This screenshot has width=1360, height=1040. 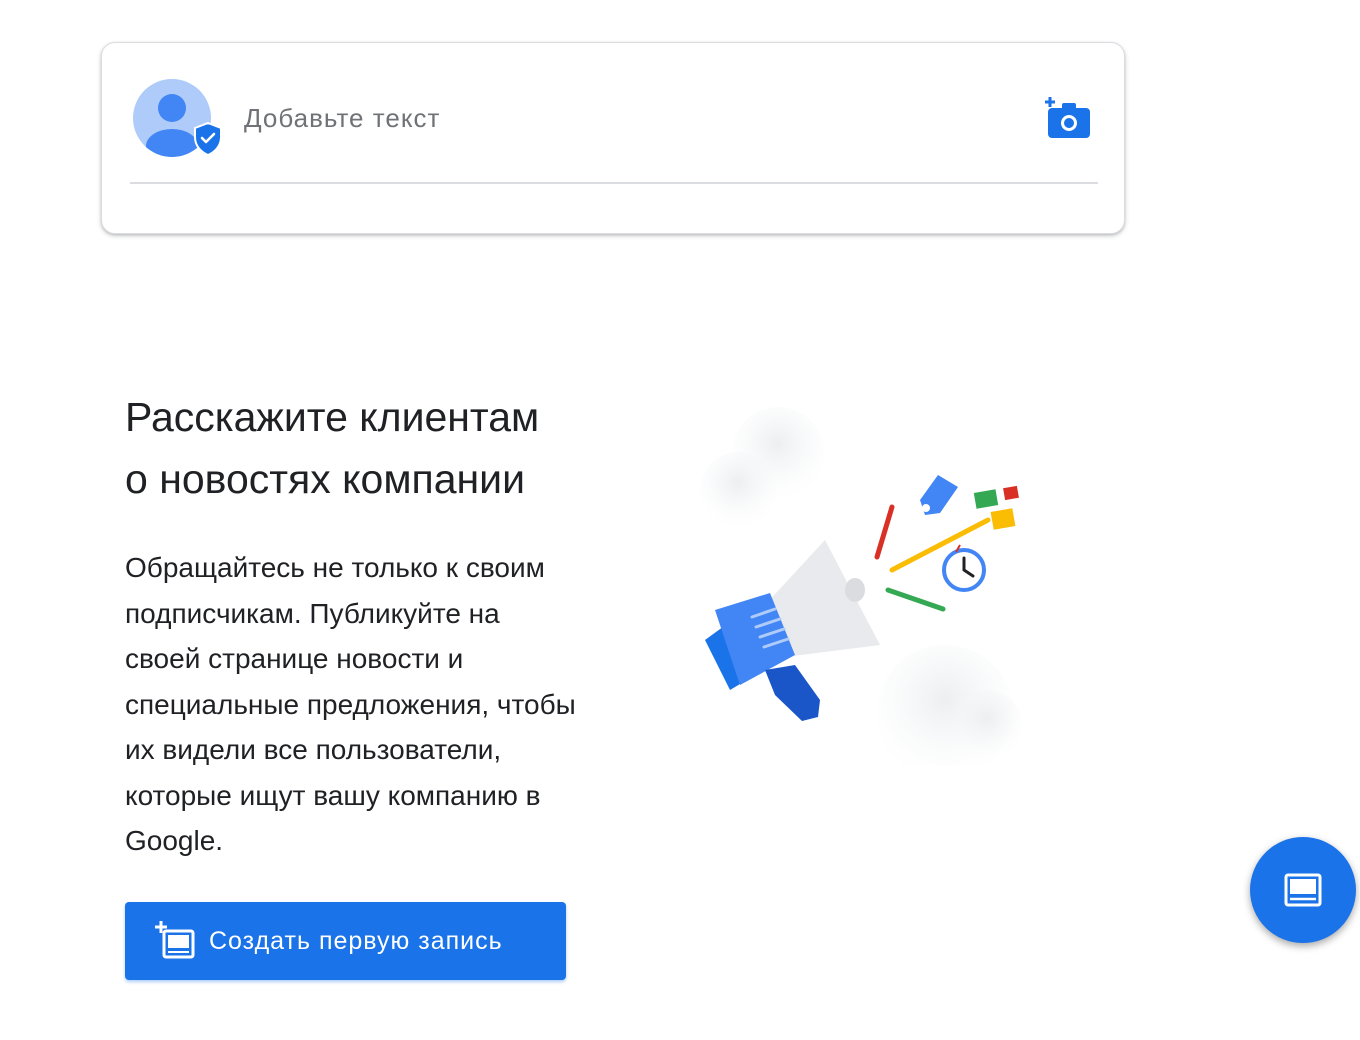 I want to click on promo-text-line: своей странице новости и, so click(x=294, y=658).